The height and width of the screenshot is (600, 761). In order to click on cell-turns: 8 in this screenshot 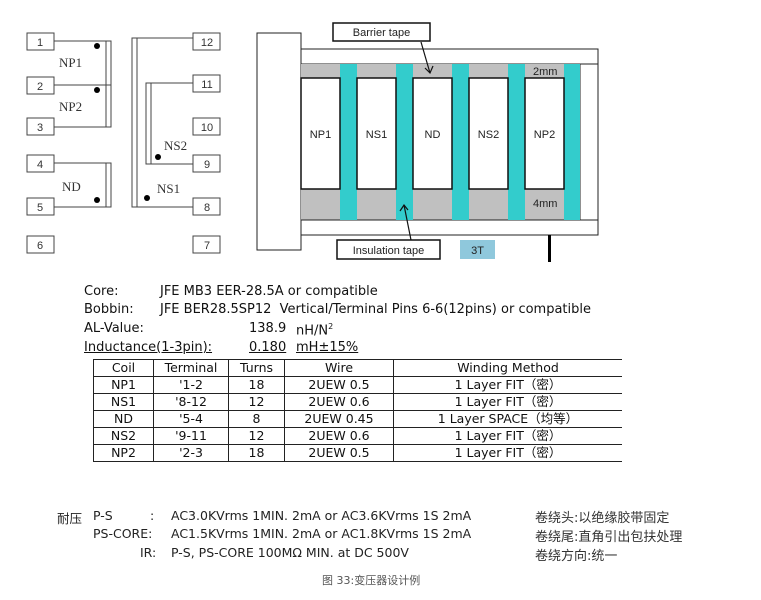, I will do `click(256, 419)`.